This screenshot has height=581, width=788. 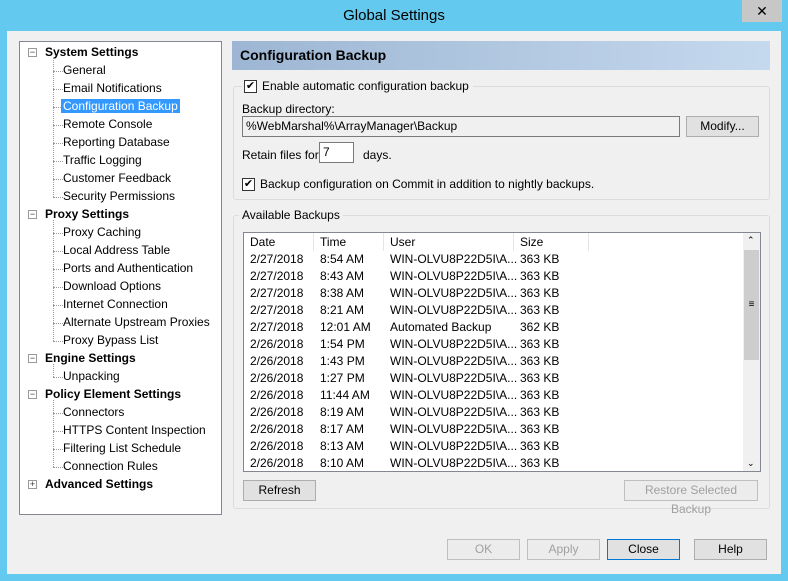 What do you see at coordinates (91, 52) in the screenshot?
I see `tree-group: System Settings` at bounding box center [91, 52].